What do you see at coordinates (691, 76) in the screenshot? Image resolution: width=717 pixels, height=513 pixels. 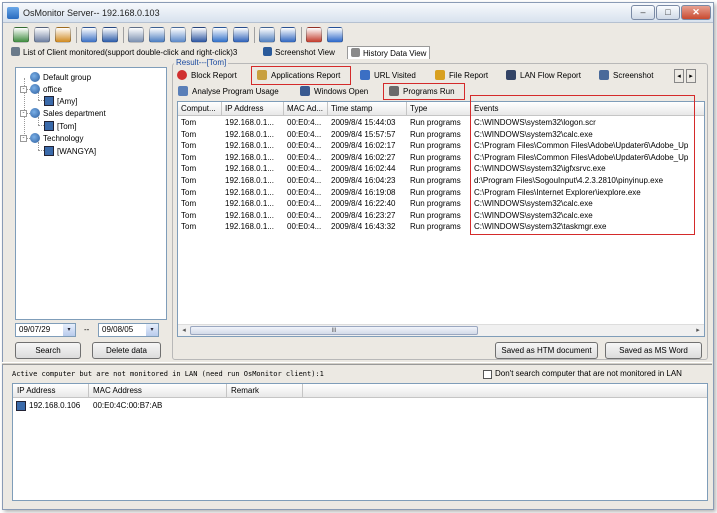 I see `tabs-scroll-right: ▸` at bounding box center [691, 76].